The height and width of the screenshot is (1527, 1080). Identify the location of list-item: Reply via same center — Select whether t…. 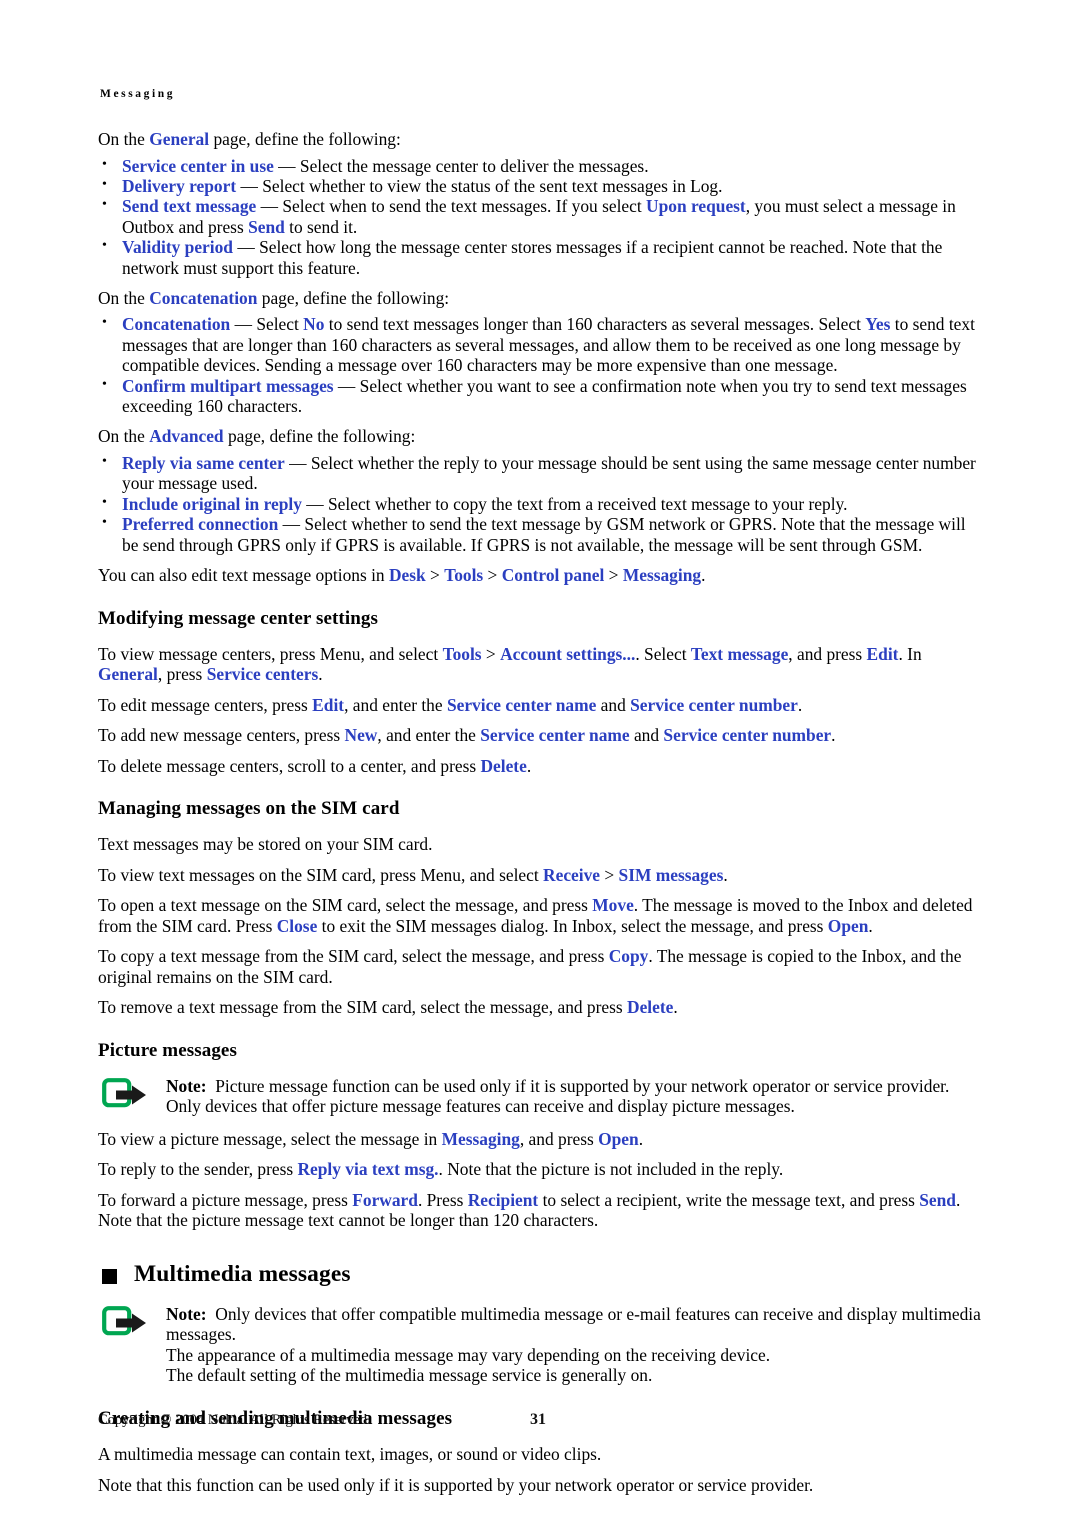
(540, 473).